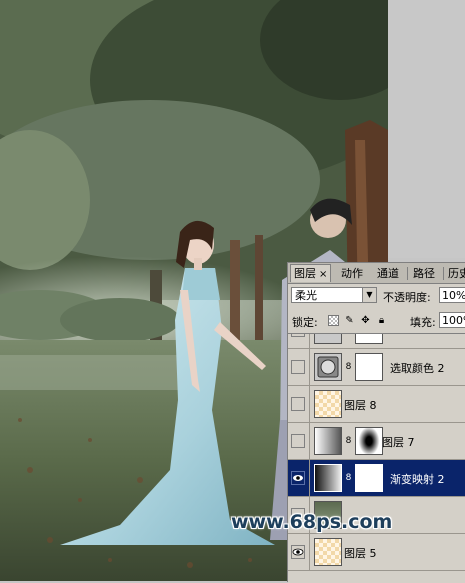 This screenshot has width=465, height=583. What do you see at coordinates (360, 405) in the screenshot?
I see `layer-name: 图层 8` at bounding box center [360, 405].